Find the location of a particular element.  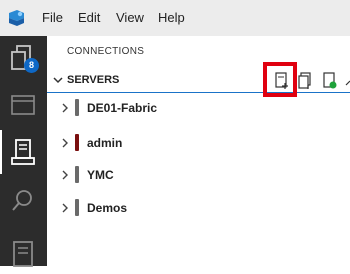

server-label: admin is located at coordinates (105, 143).